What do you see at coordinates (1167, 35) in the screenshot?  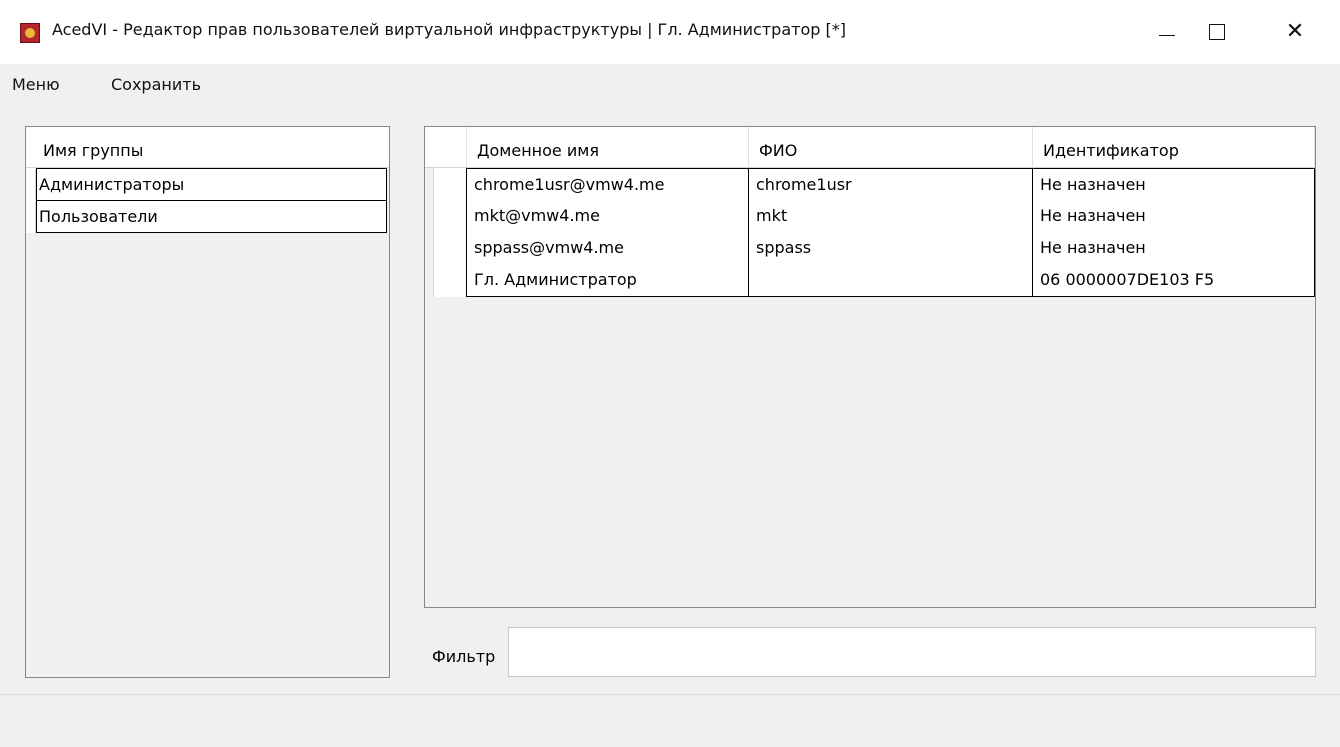 I see `minimize-icon` at bounding box center [1167, 35].